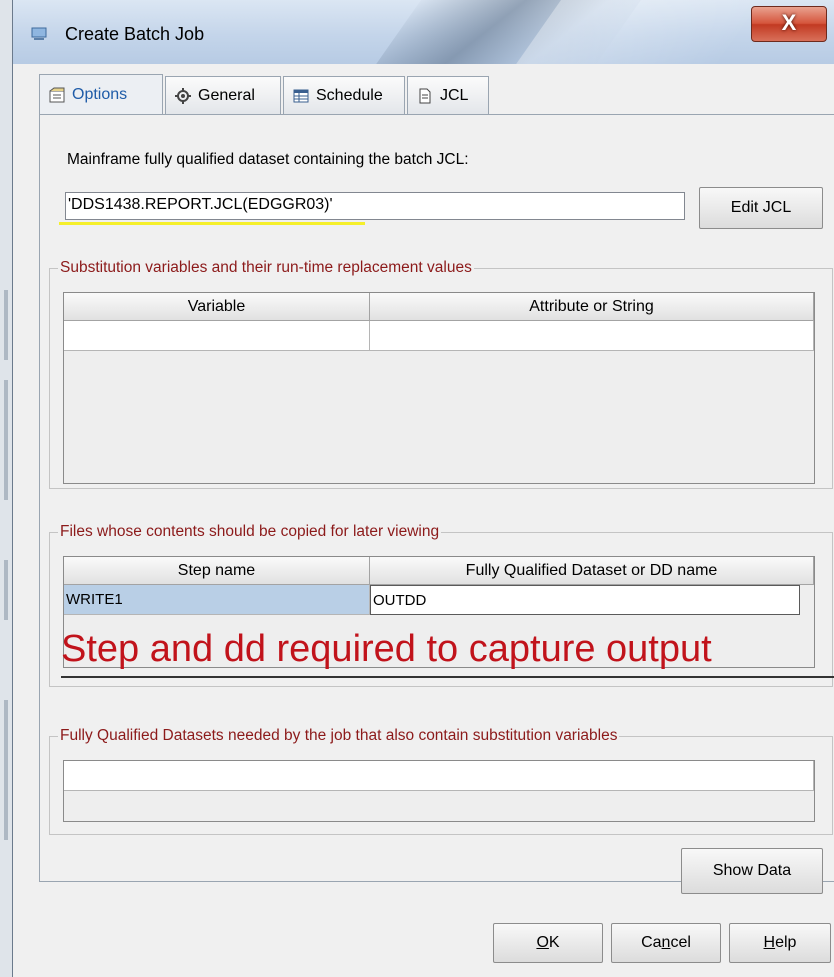 This screenshot has width=834, height=977. I want to click on highlight-underline, so click(212, 223).